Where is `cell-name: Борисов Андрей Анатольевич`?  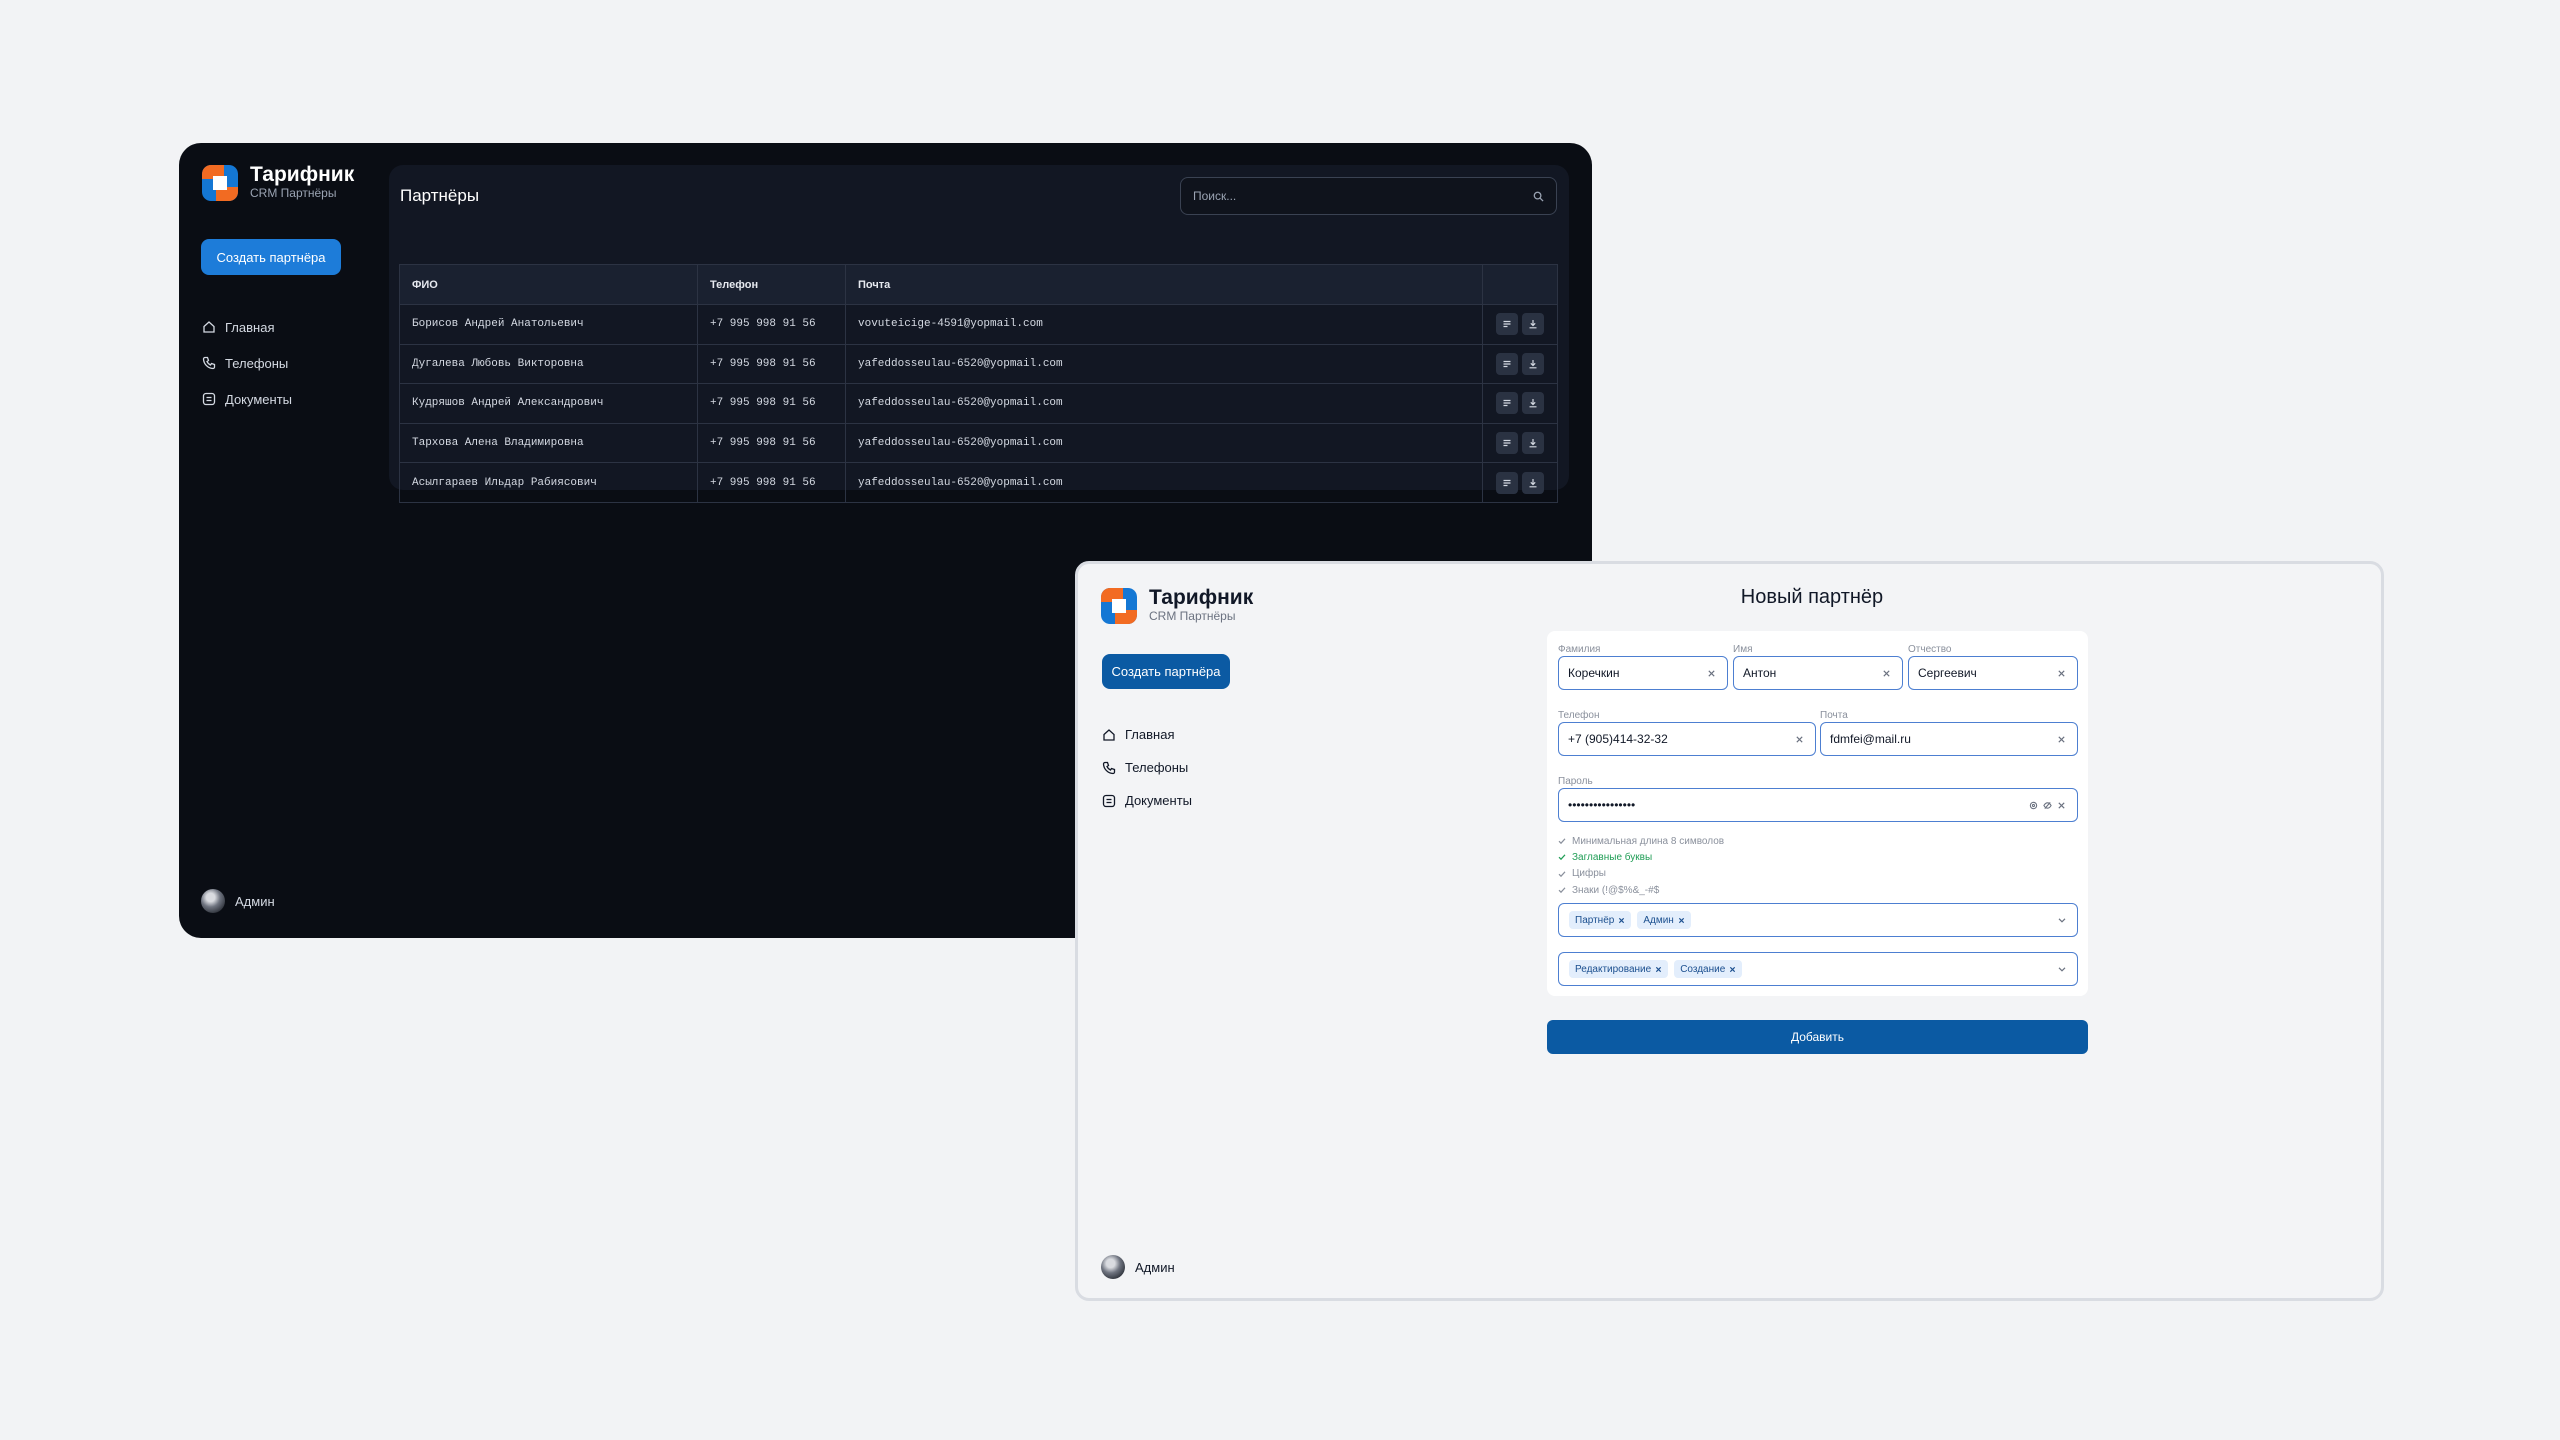
cell-name: Борисов Андрей Анатольевич is located at coordinates (548, 324).